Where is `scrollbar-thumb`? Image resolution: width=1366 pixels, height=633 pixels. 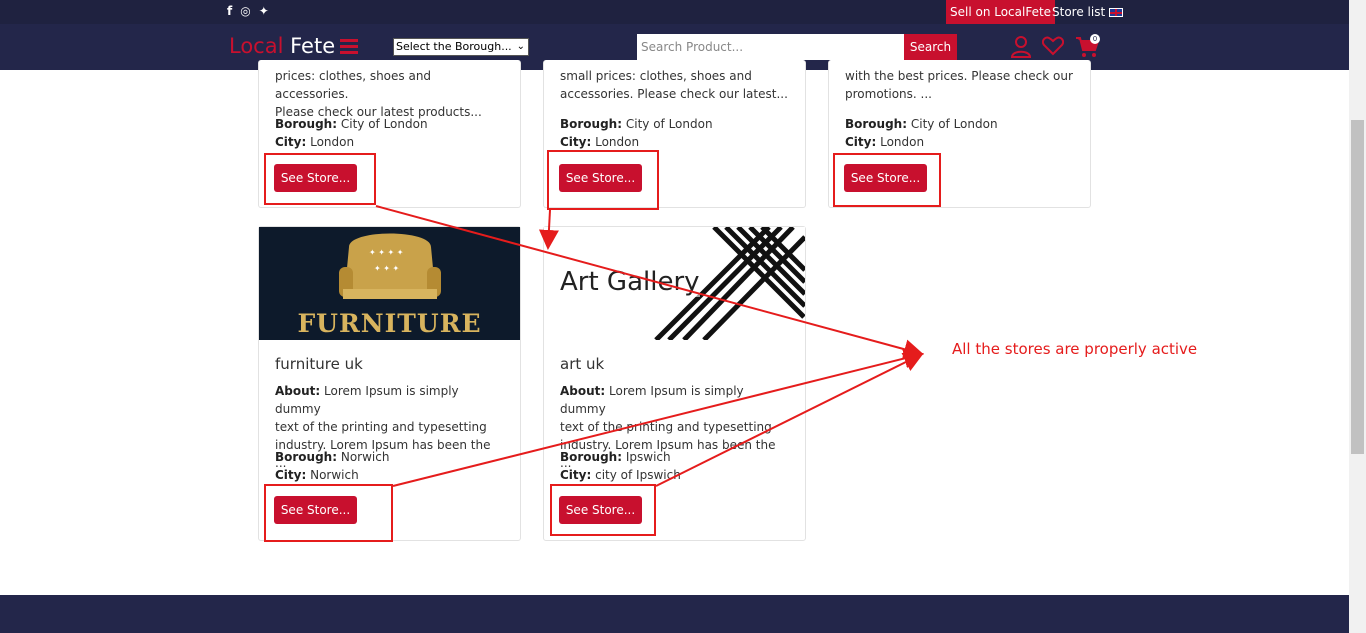 scrollbar-thumb is located at coordinates (1357, 287).